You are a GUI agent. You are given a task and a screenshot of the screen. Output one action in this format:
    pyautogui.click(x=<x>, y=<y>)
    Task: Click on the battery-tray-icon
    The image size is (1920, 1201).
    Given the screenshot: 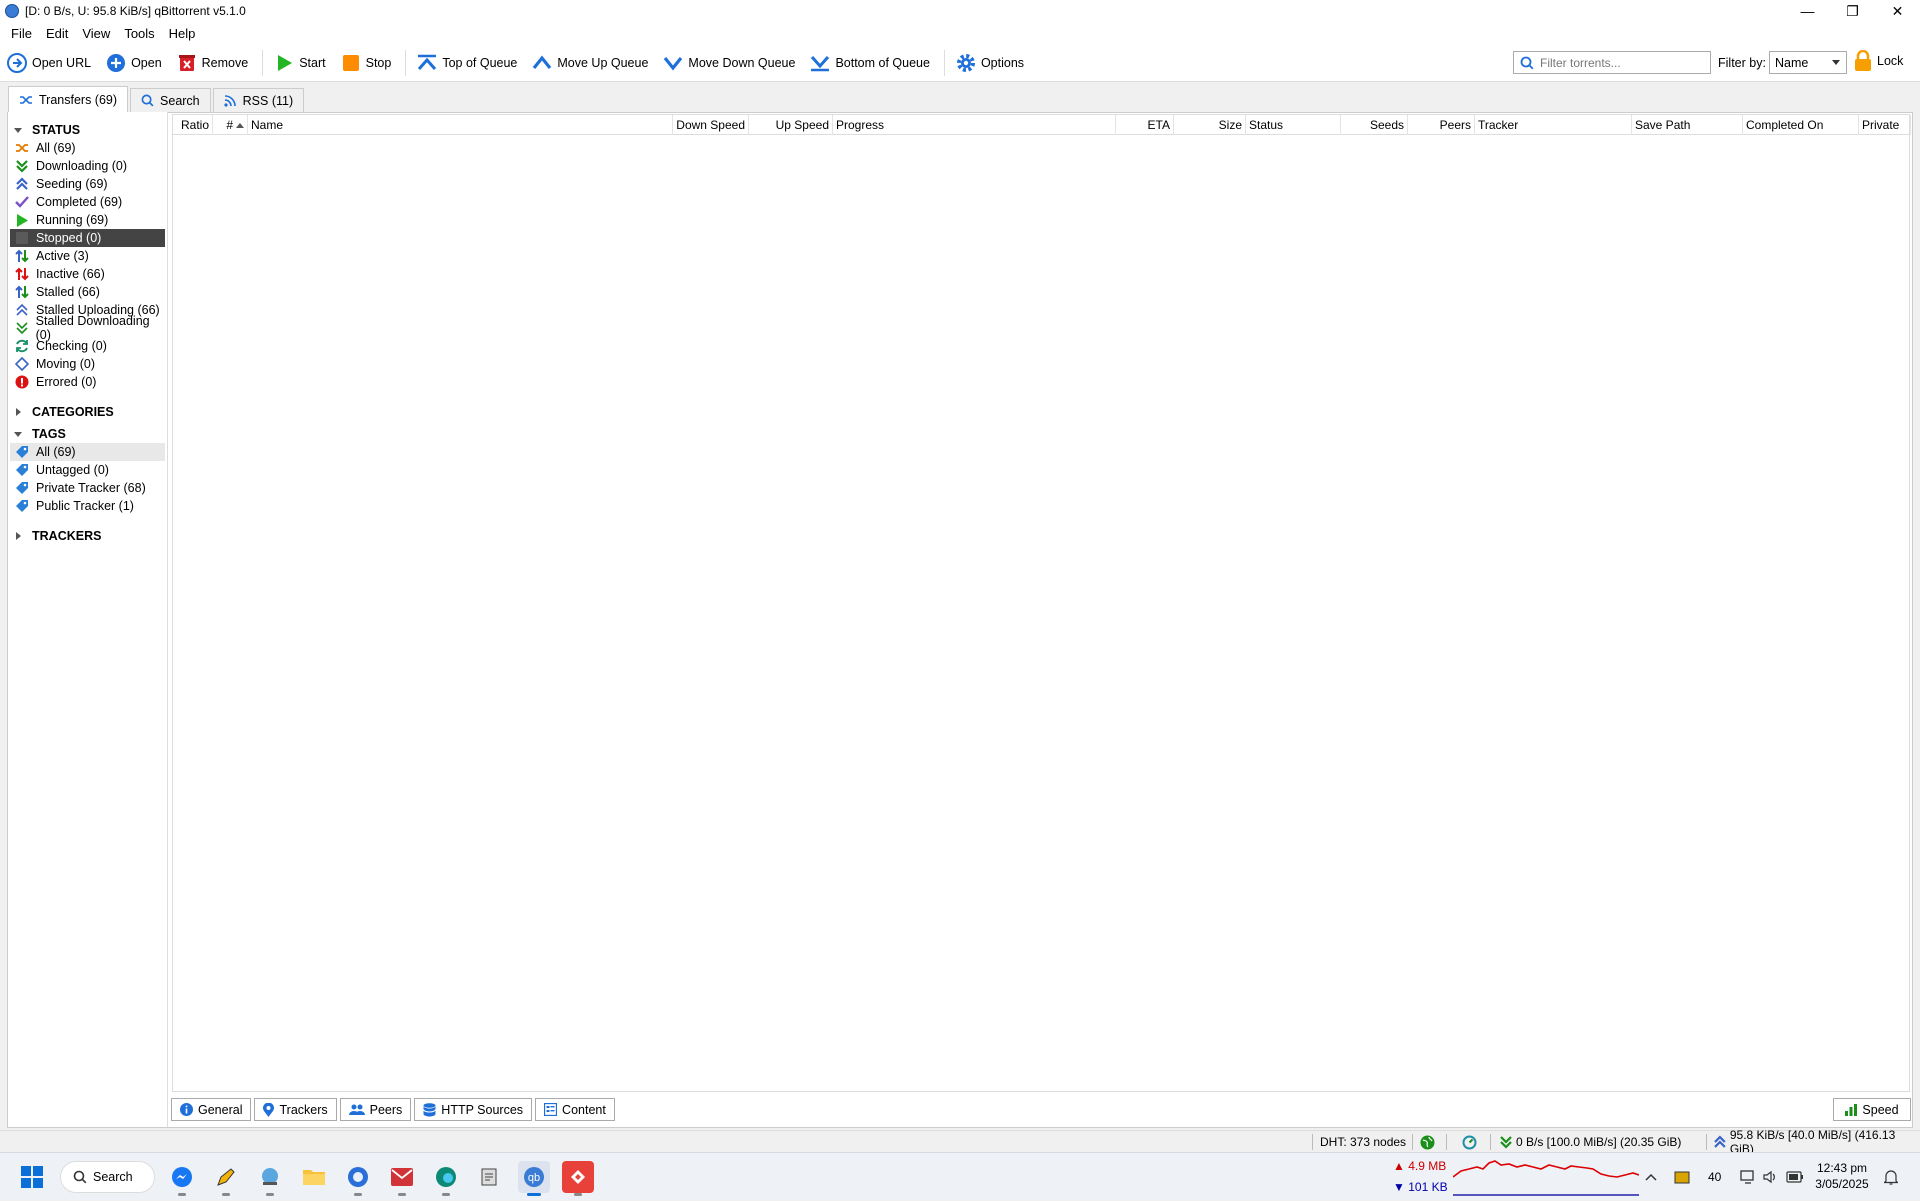 What is the action you would take?
    pyautogui.click(x=1795, y=1177)
    